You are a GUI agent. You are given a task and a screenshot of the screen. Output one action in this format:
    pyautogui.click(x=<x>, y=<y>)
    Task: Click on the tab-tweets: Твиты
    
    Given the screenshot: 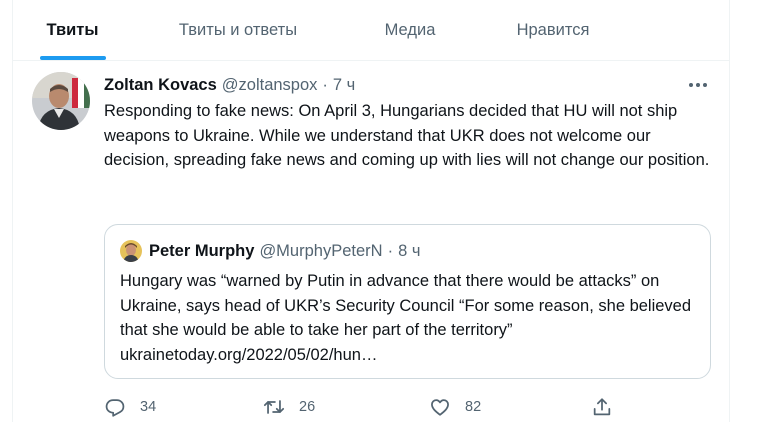 What is the action you would take?
    pyautogui.click(x=72, y=30)
    